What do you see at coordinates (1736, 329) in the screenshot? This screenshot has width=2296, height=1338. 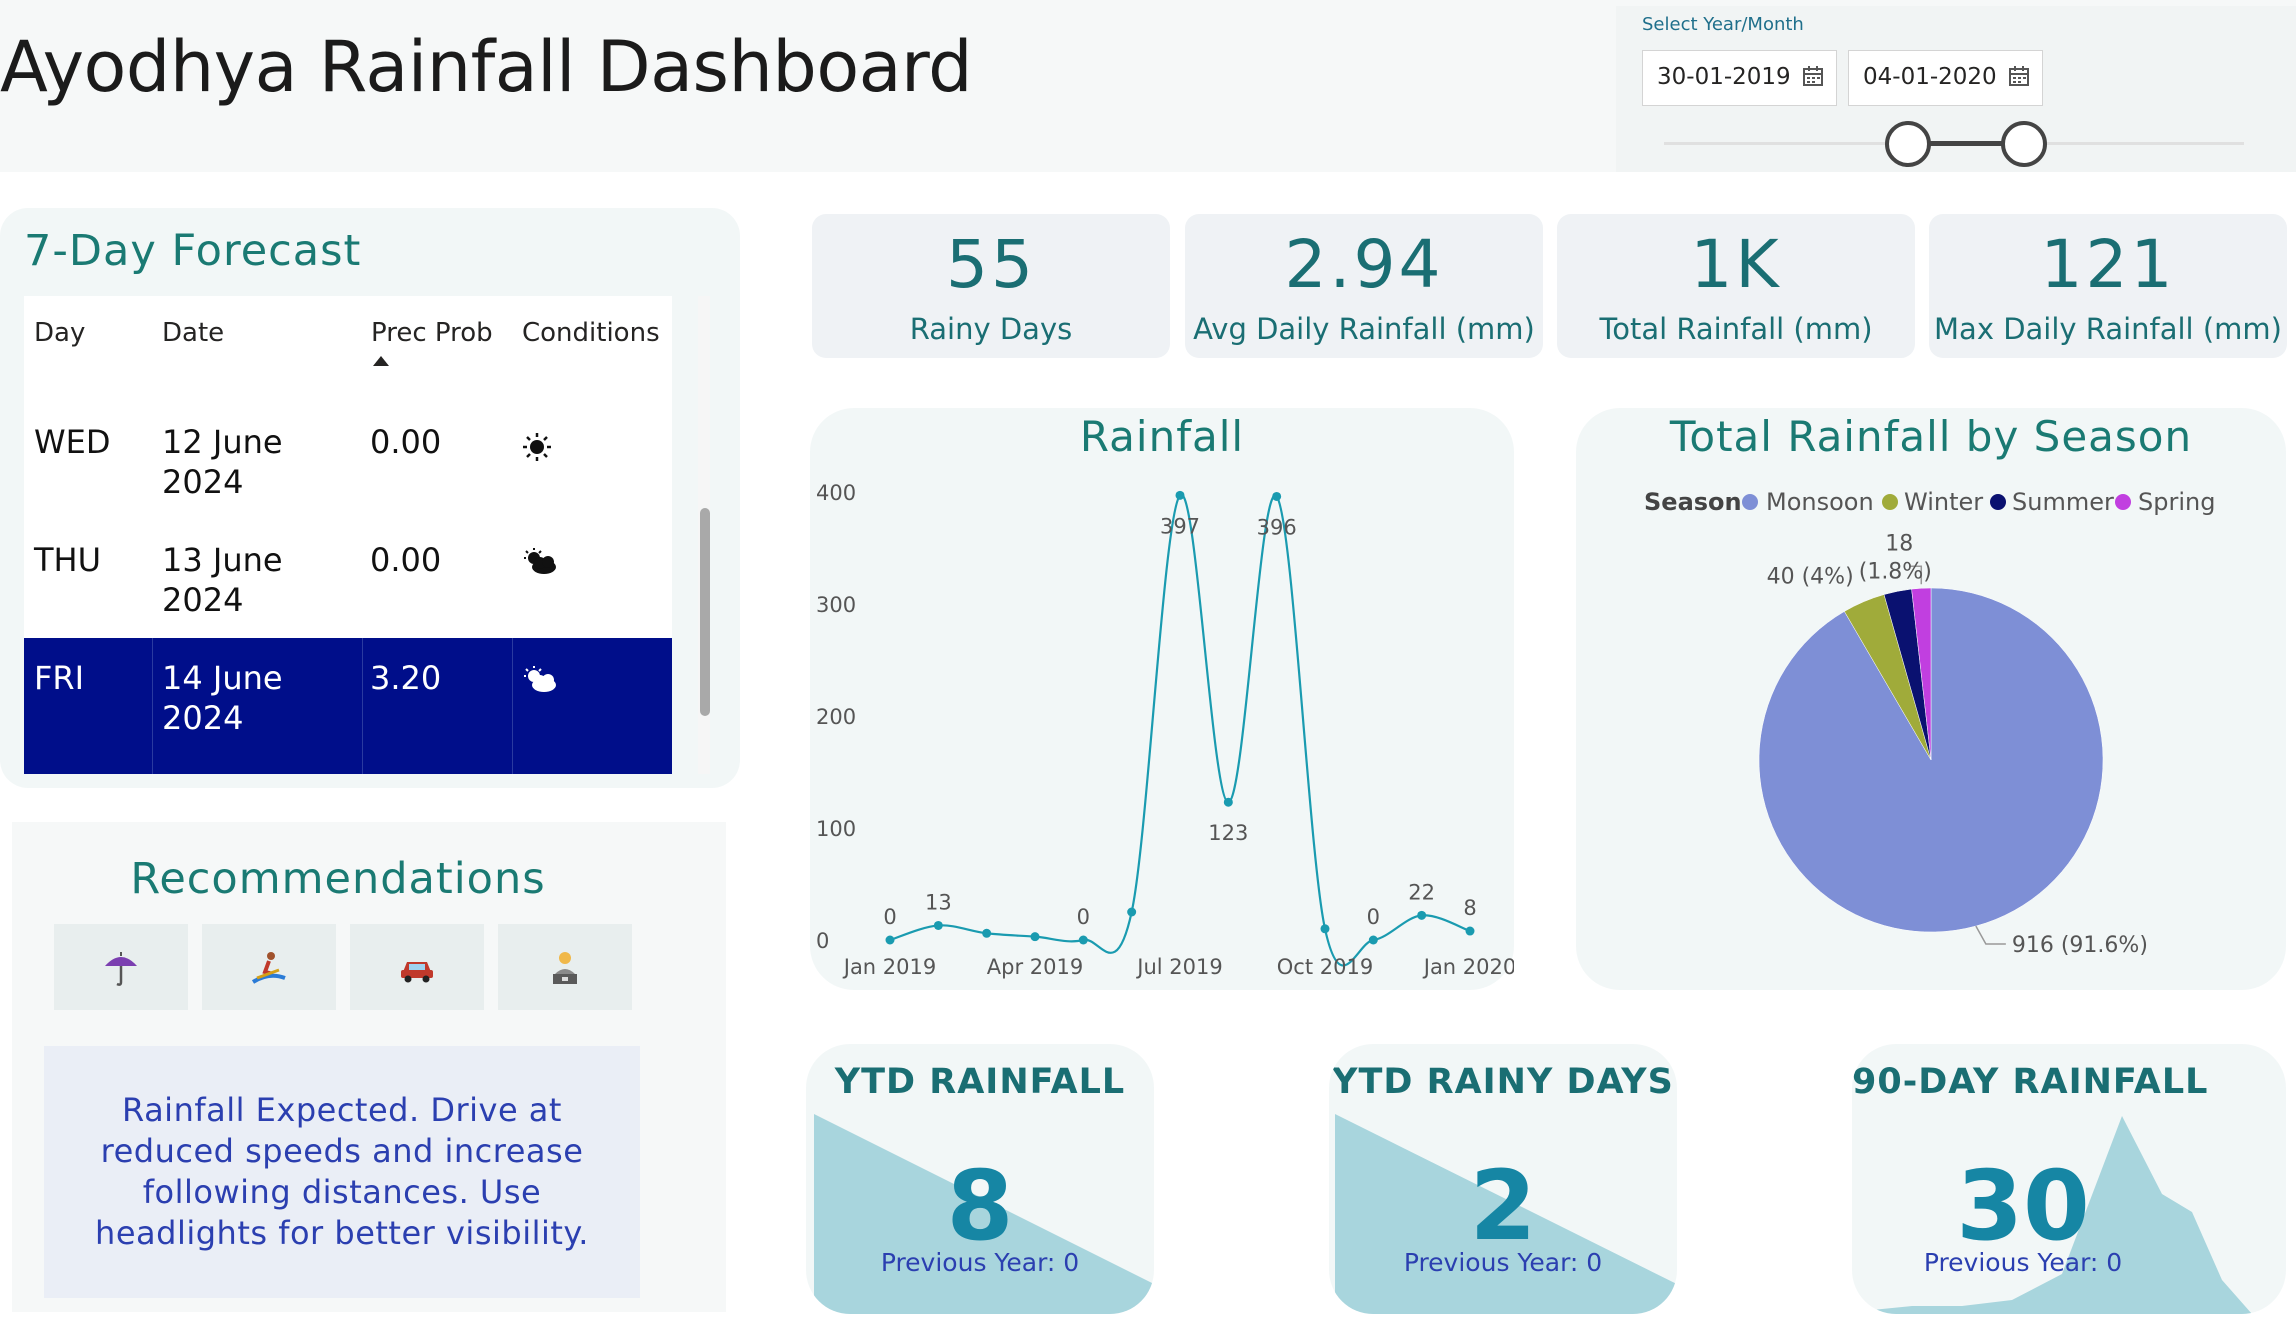 I see `kpi-label: Total Rainfall (mm)` at bounding box center [1736, 329].